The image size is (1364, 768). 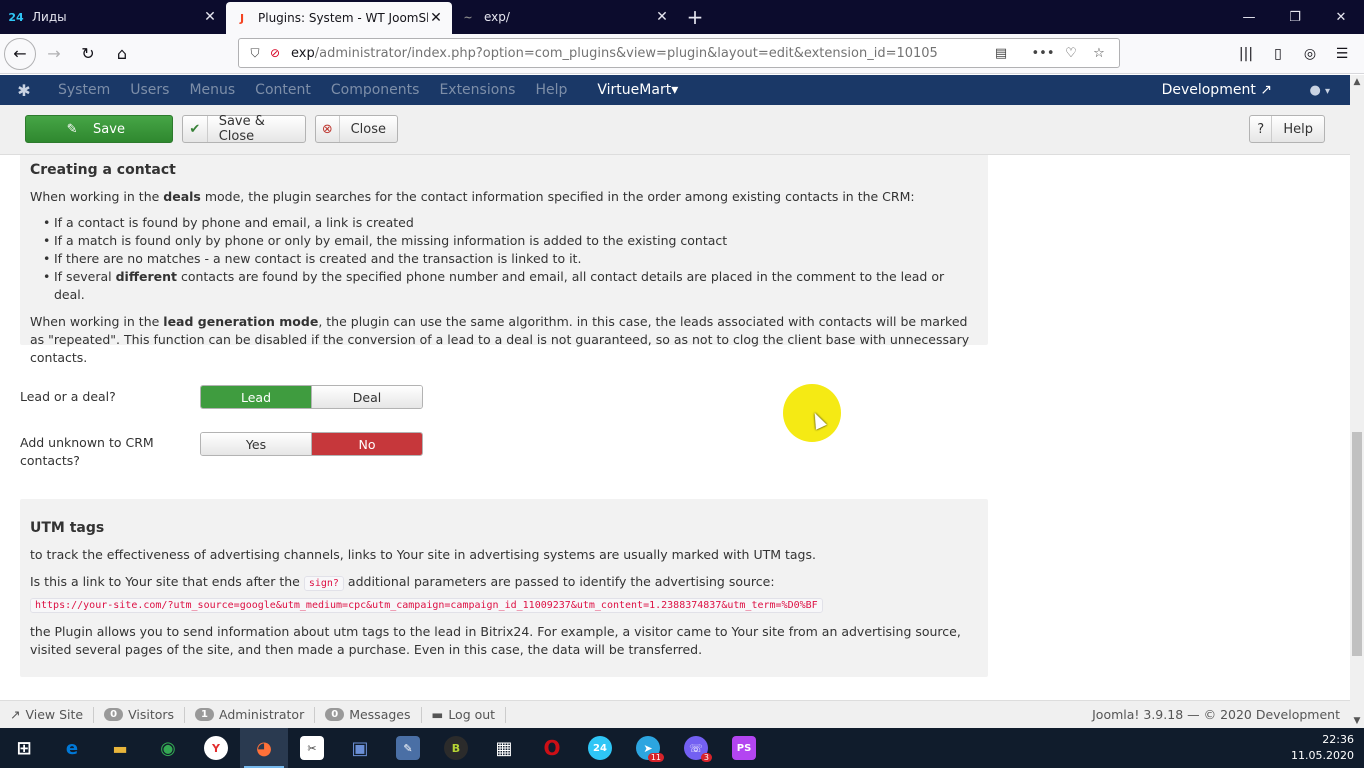 I want to click on tab-exp: ~ exp/ ✕, so click(x=565, y=17).